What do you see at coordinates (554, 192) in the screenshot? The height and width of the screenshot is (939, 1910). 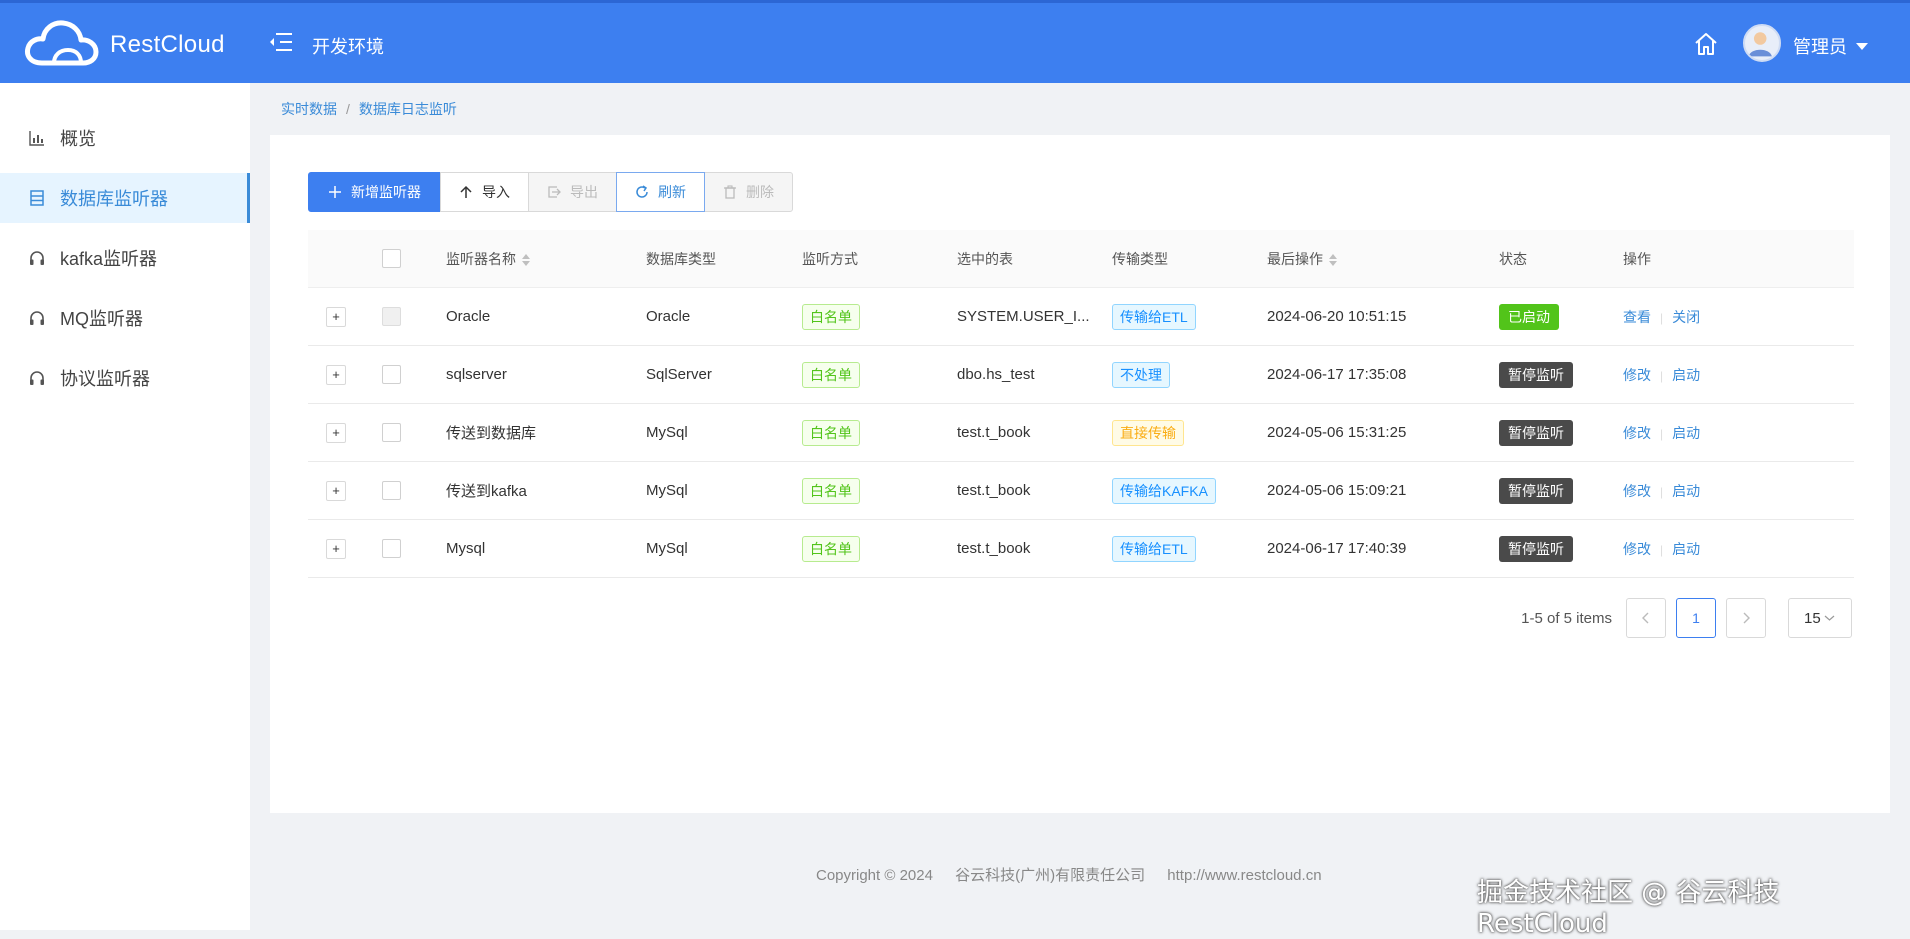 I see `export-icon` at bounding box center [554, 192].